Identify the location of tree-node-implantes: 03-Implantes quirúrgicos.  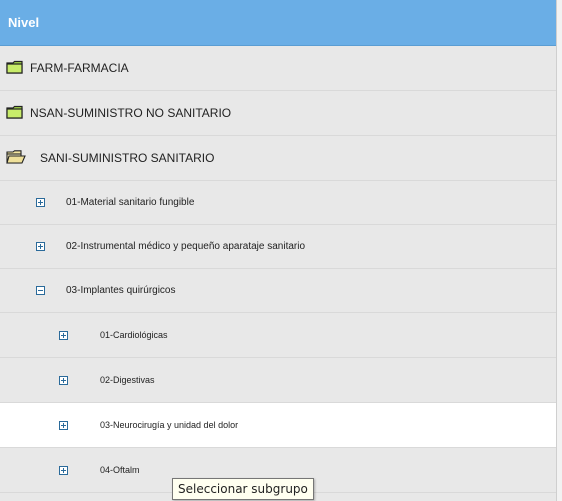
(278, 291).